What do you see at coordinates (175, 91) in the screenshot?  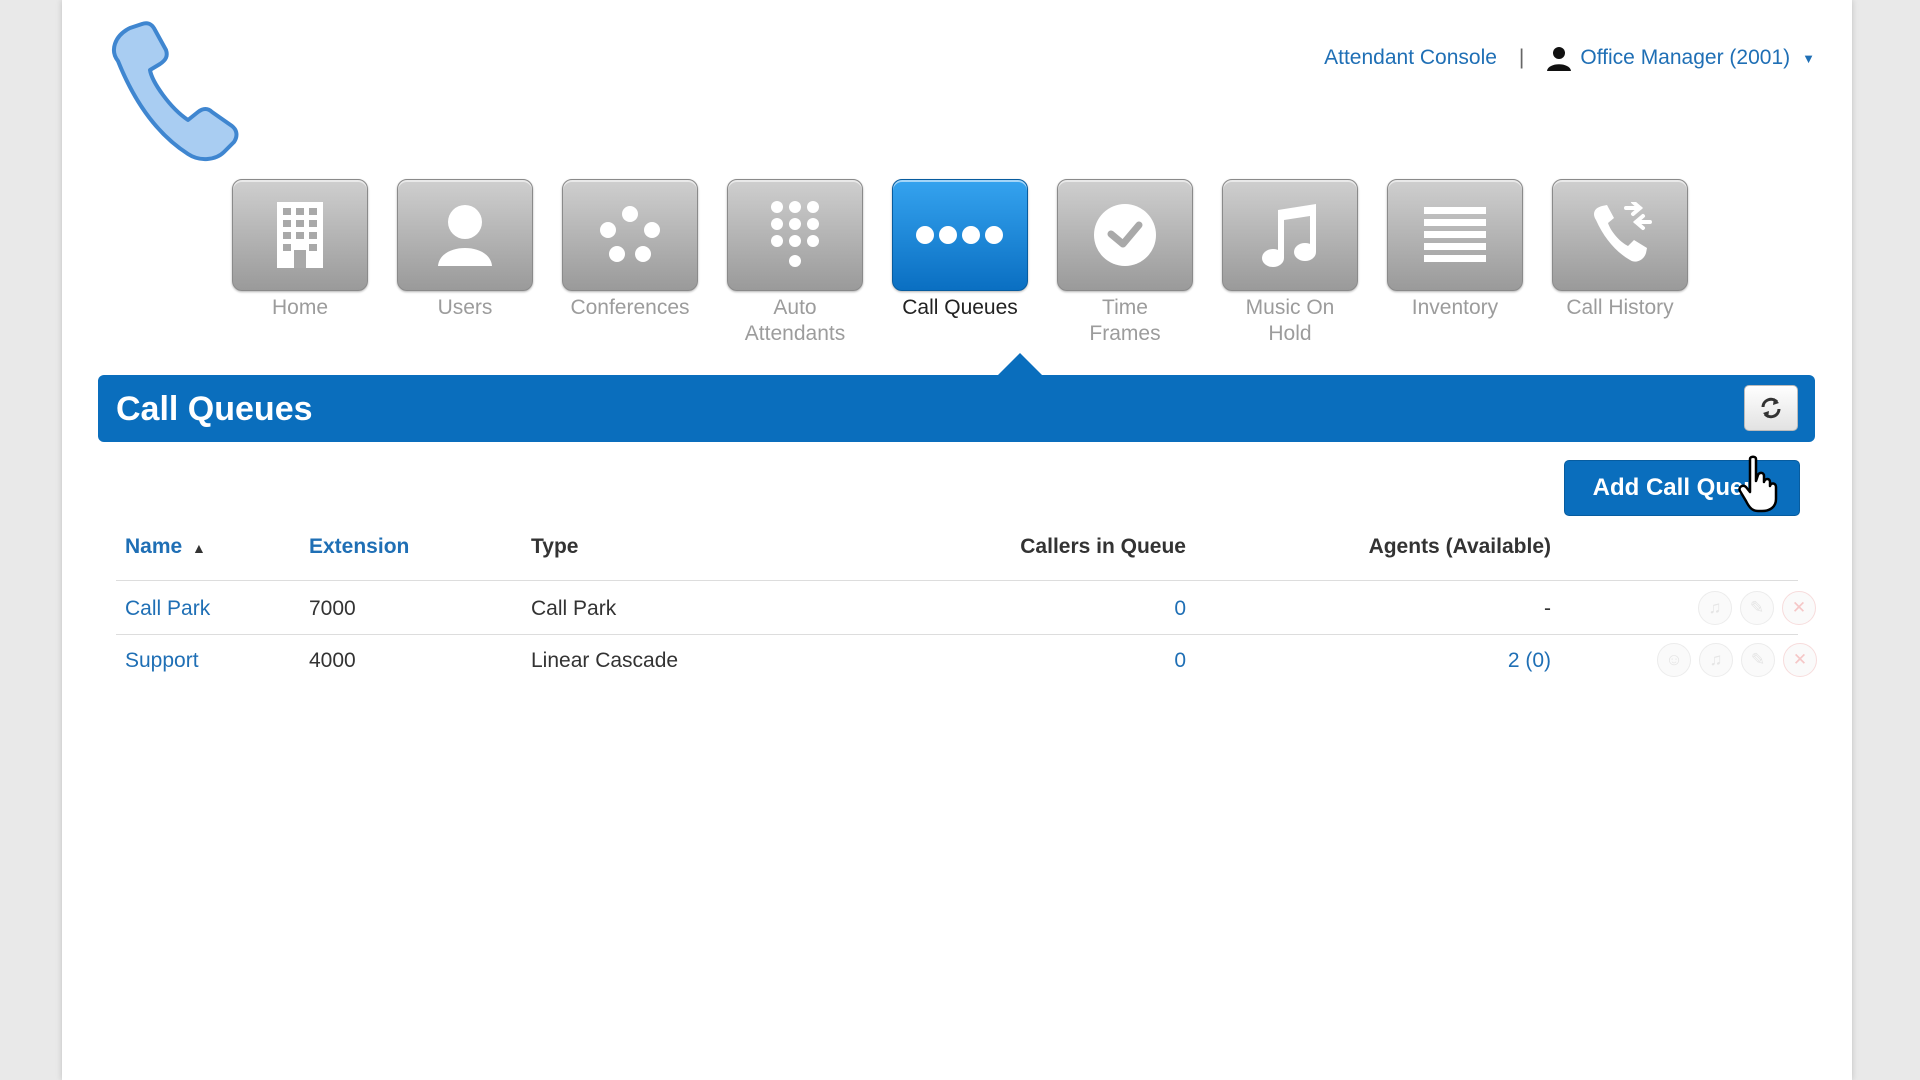 I see `phone-logo-icon` at bounding box center [175, 91].